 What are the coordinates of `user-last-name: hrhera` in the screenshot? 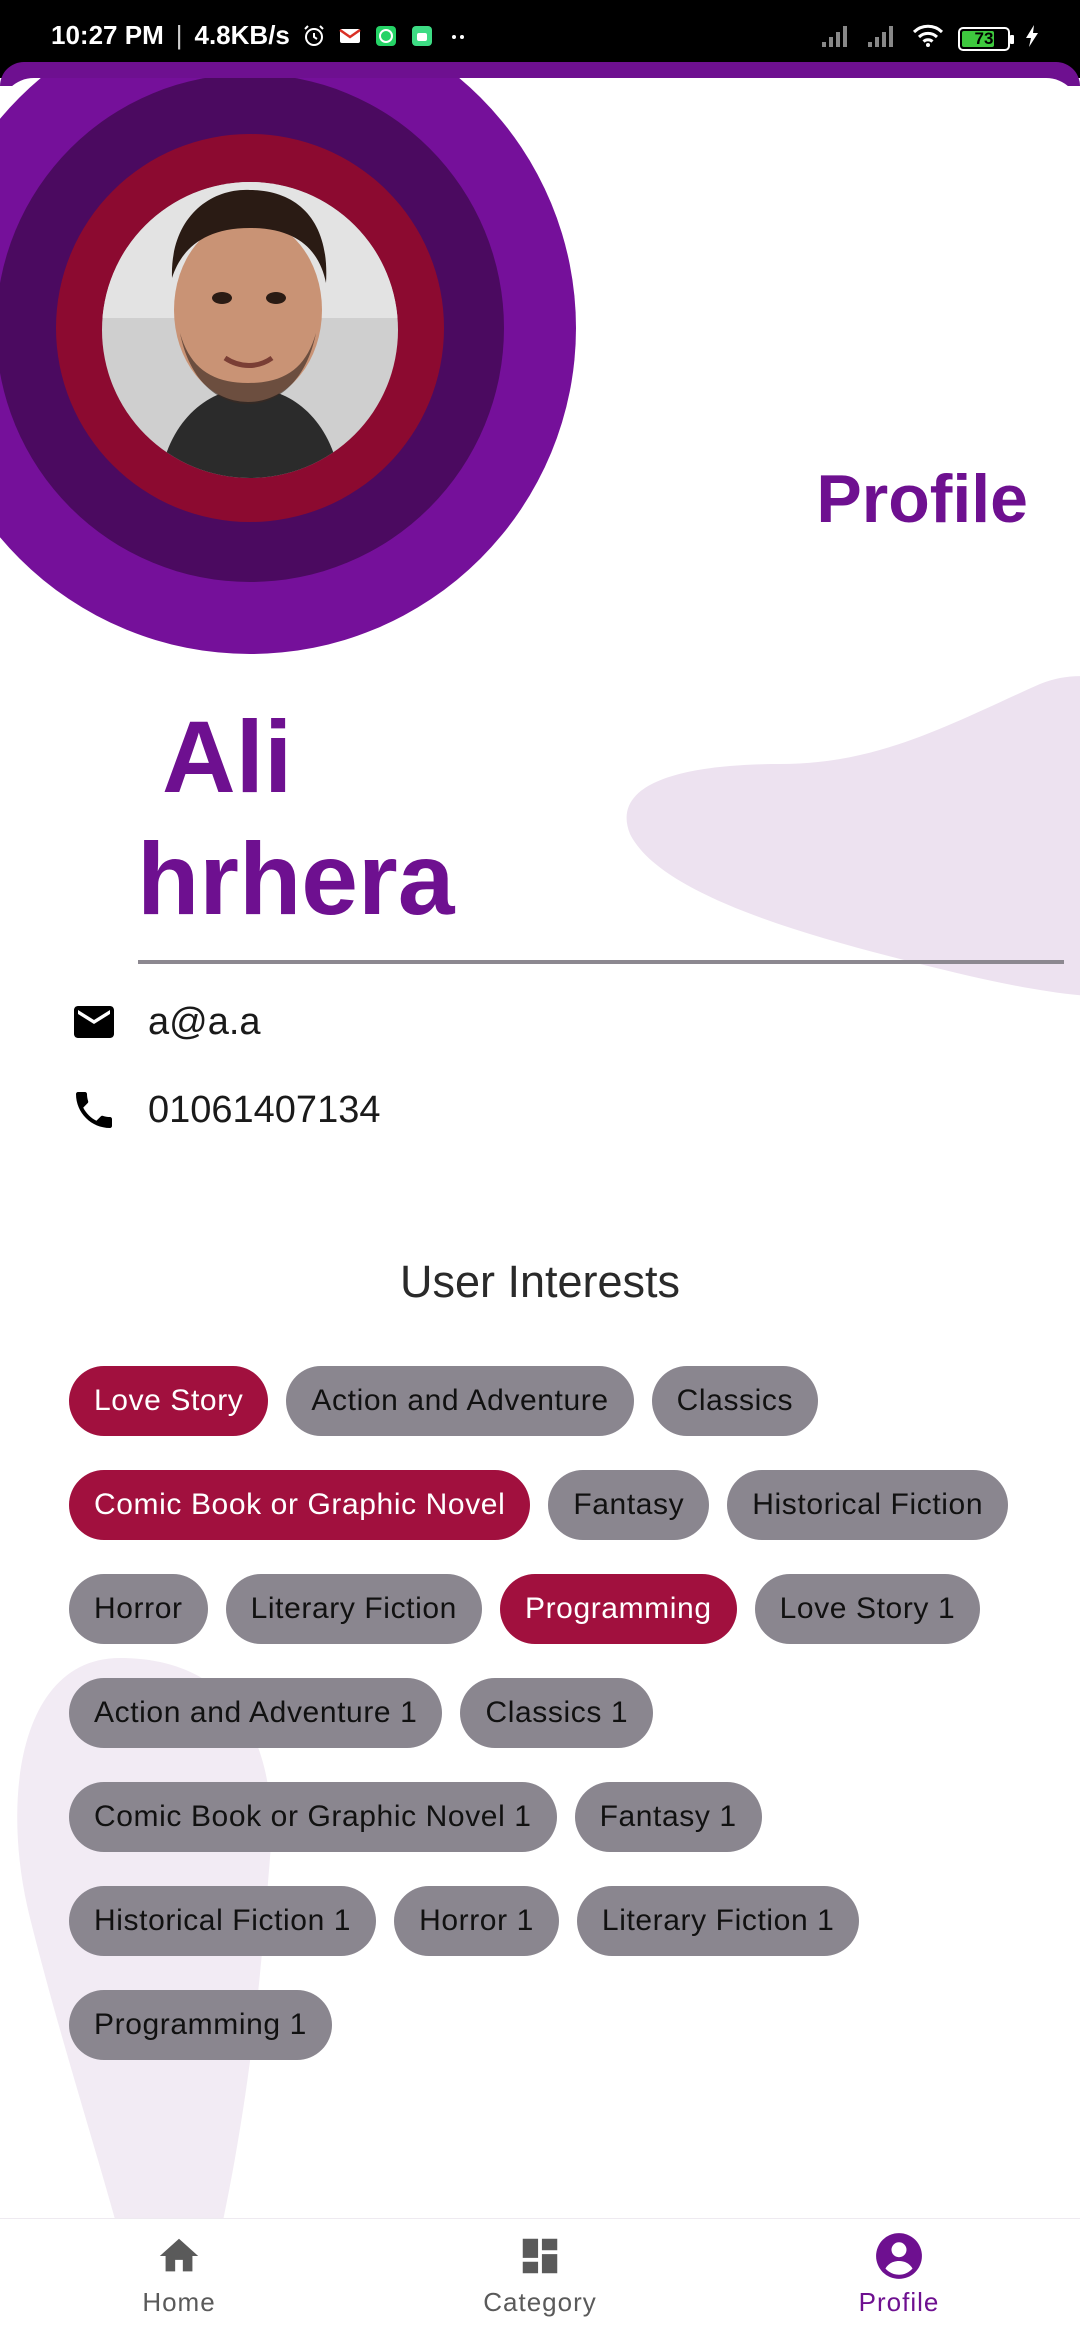 It's located at (296, 879).